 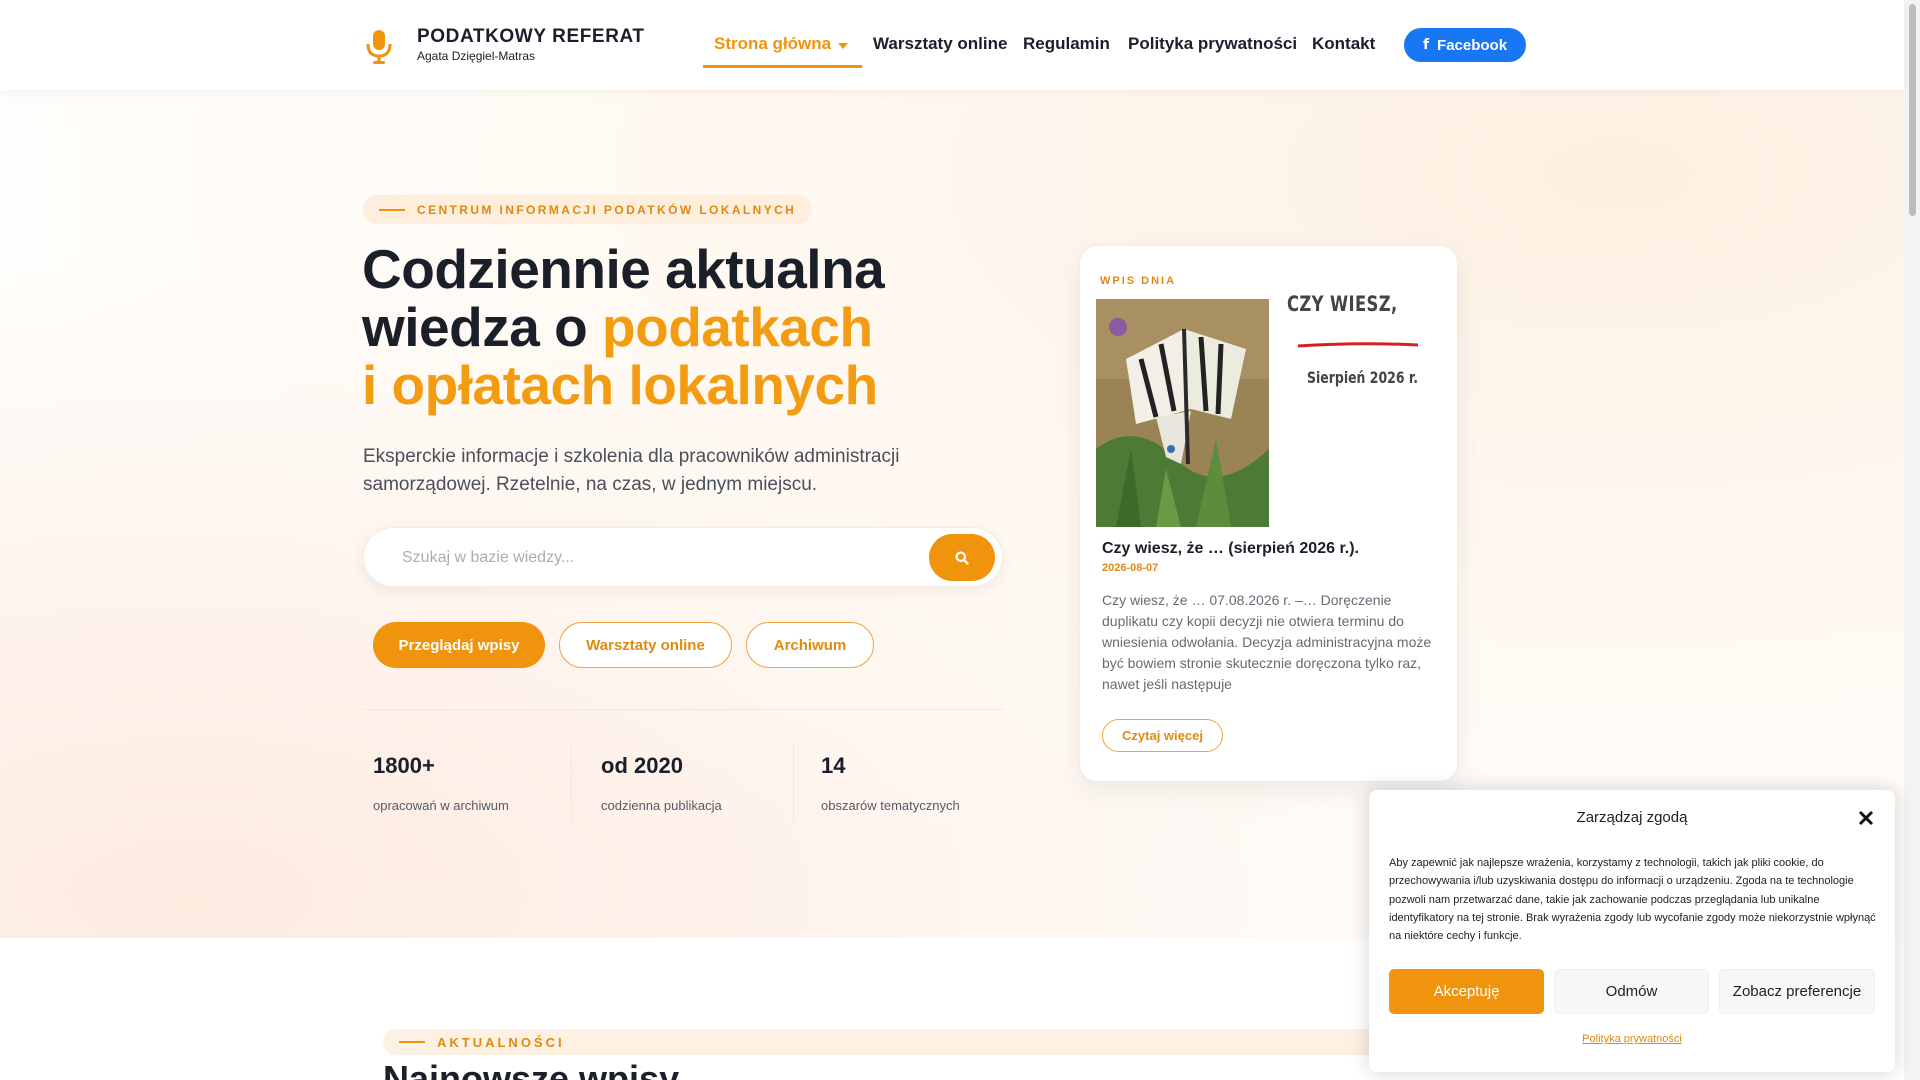 I want to click on nav-workshops: Warsztaty online, so click(x=940, y=44).